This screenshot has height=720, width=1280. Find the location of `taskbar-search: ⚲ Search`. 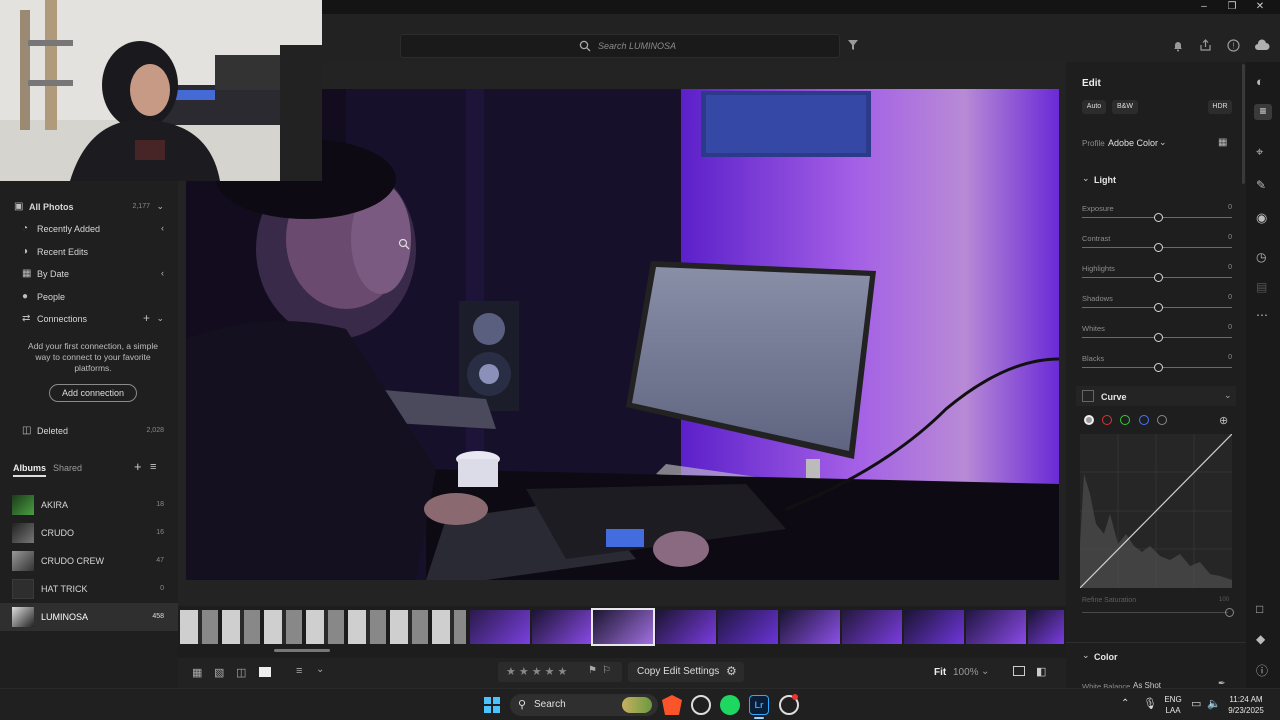

taskbar-search: ⚲ Search is located at coordinates (584, 705).